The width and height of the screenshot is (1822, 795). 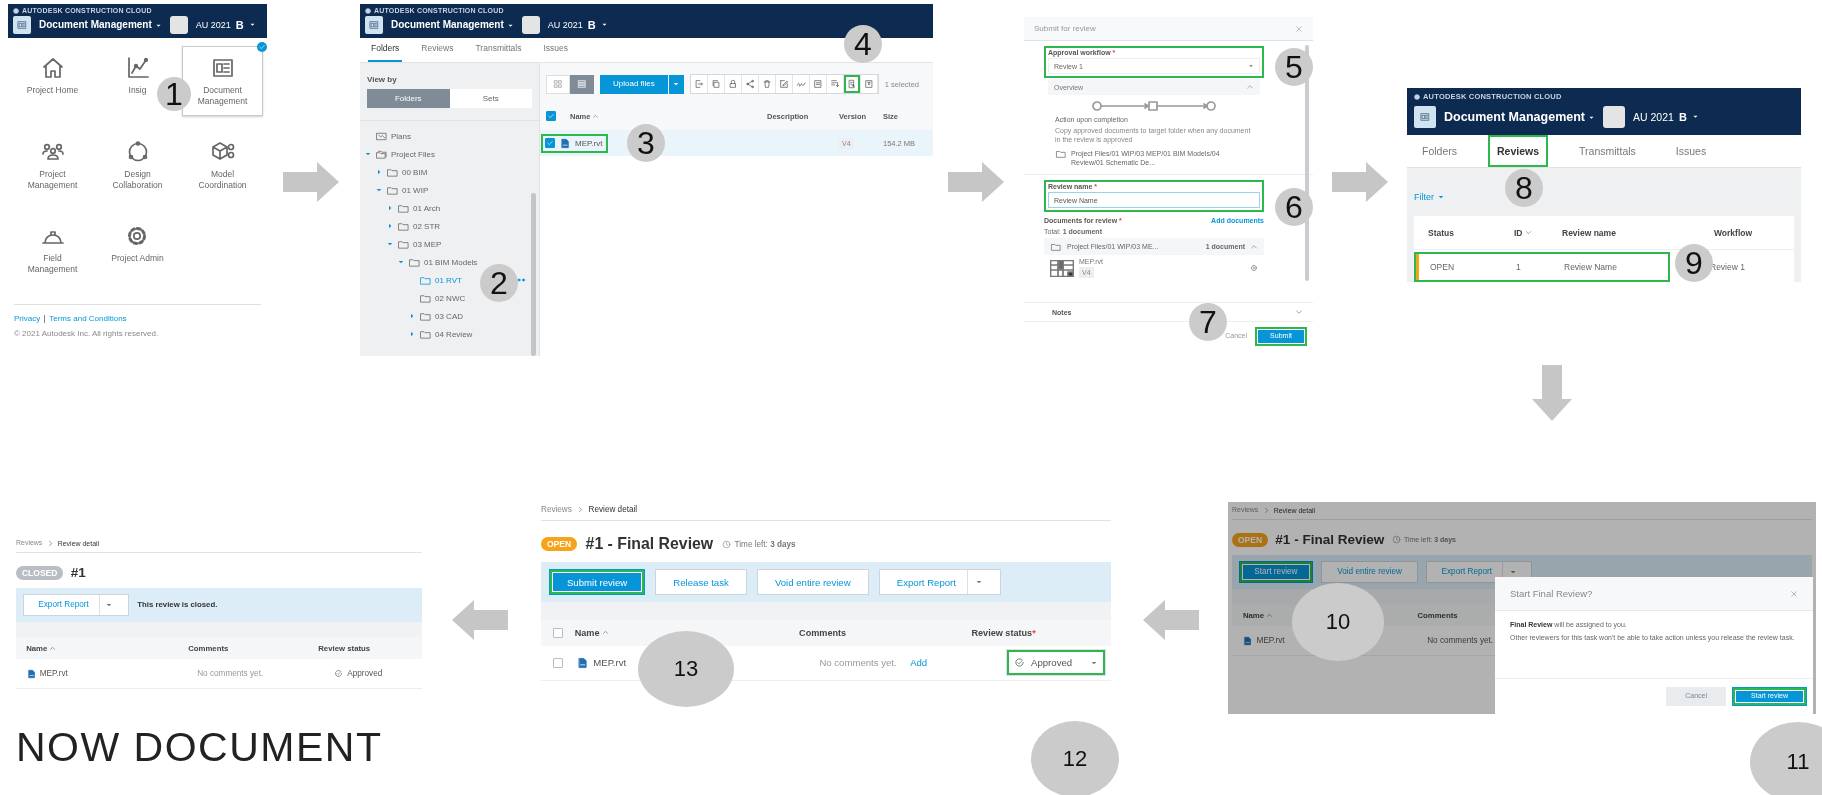 What do you see at coordinates (87, 334) in the screenshot?
I see `copyright-text: © 2021 Autodesk Inc. All rights reserved.` at bounding box center [87, 334].